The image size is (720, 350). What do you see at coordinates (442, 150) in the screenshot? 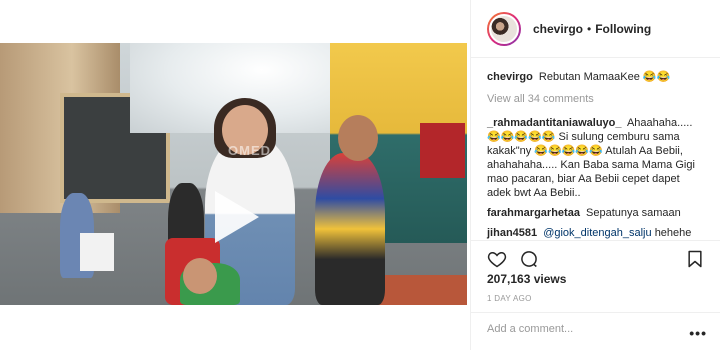
I see `scene-sign` at bounding box center [442, 150].